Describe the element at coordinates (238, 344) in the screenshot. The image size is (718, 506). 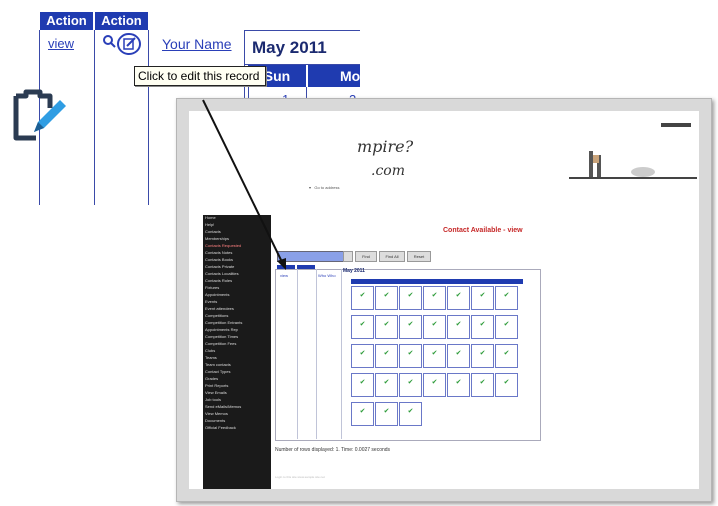
I see `sidebar-item: Competition Fees` at that location.